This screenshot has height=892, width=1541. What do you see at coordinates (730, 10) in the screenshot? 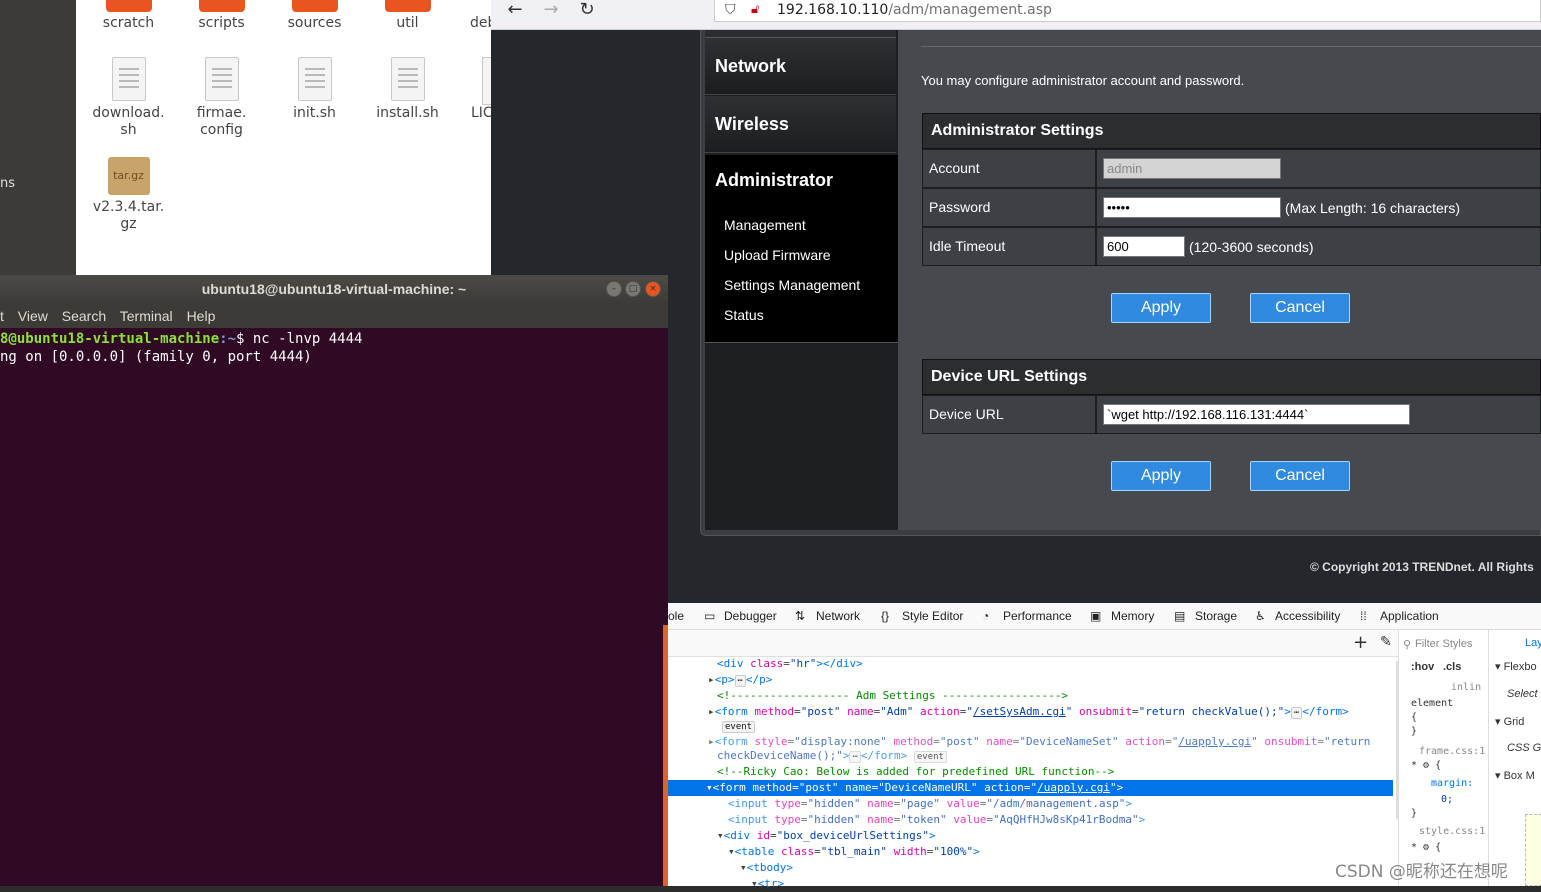
I see `shield-icon: ⛉` at bounding box center [730, 10].